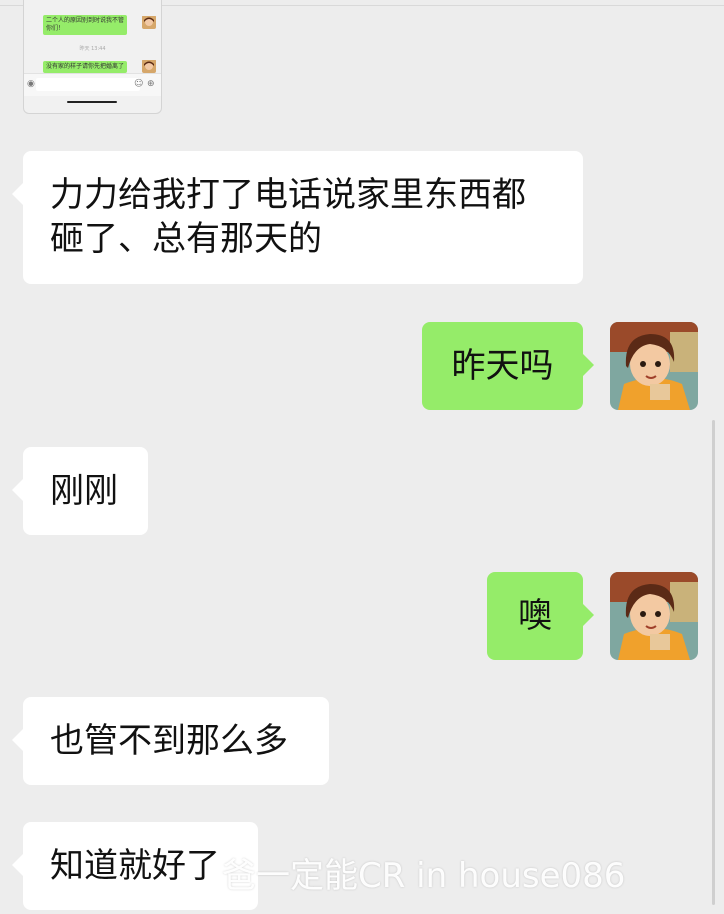  What do you see at coordinates (424, 876) in the screenshot?
I see `watermark-text: 爸一定能CR in house086` at bounding box center [424, 876].